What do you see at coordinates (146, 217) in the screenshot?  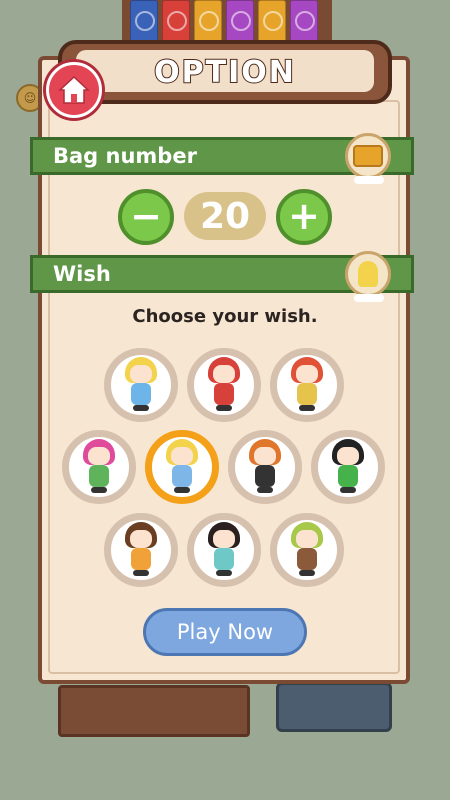 I see `decrease-button: −` at bounding box center [146, 217].